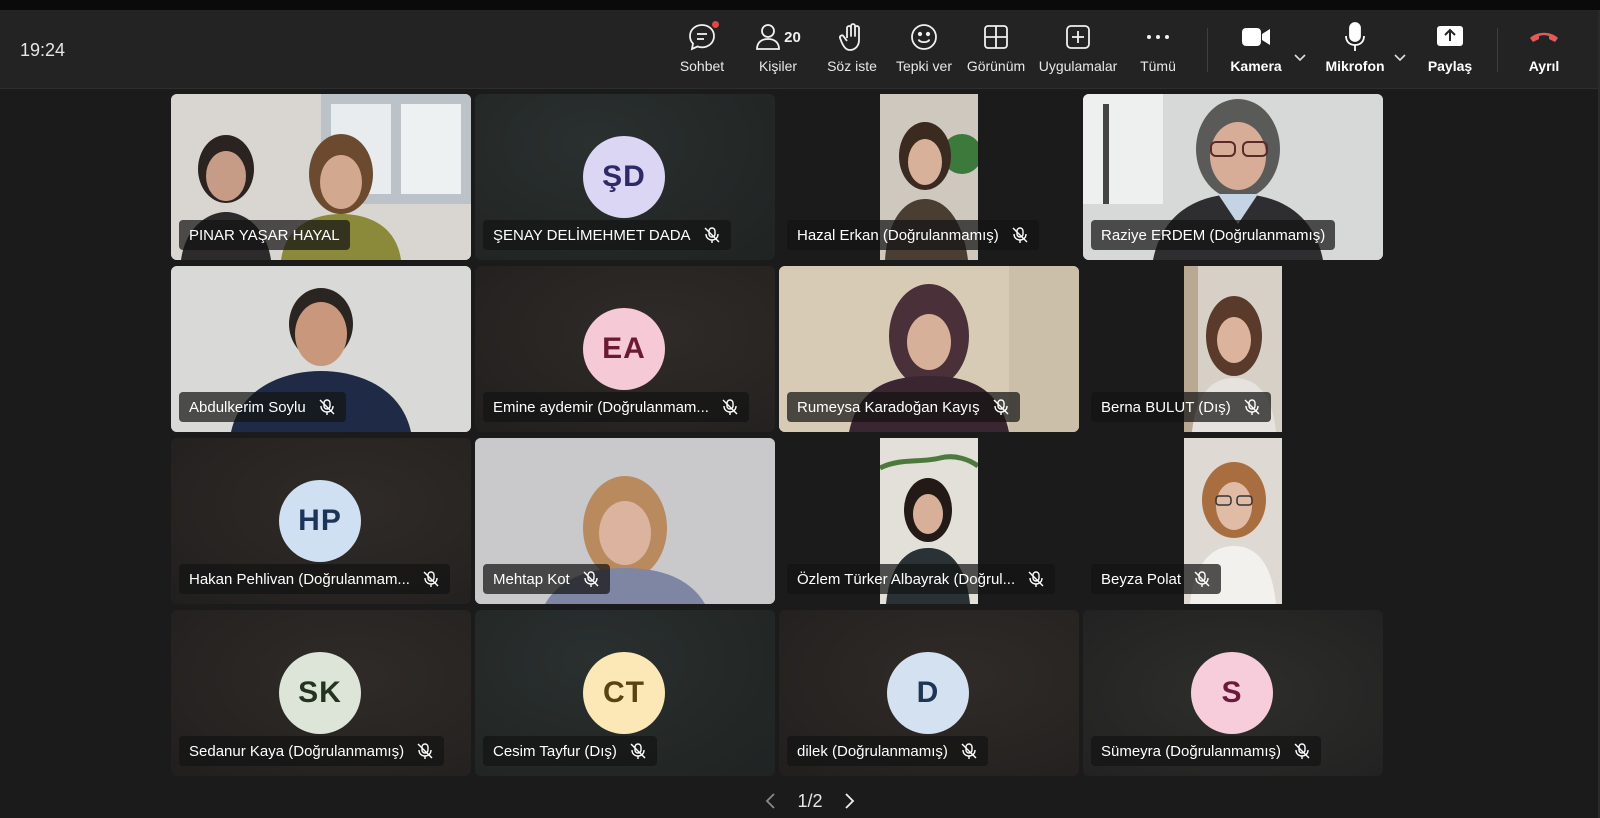 The image size is (1600, 818). I want to click on participant-tile: PINAR YAŞAR HAYAL, so click(321, 177).